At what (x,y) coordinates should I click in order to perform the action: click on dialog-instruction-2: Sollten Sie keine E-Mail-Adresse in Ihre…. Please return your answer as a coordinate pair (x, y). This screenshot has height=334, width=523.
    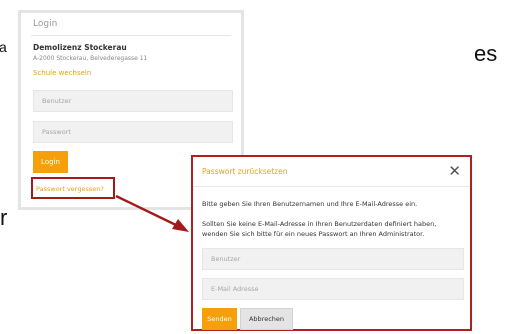
    Looking at the image, I should click on (319, 229).